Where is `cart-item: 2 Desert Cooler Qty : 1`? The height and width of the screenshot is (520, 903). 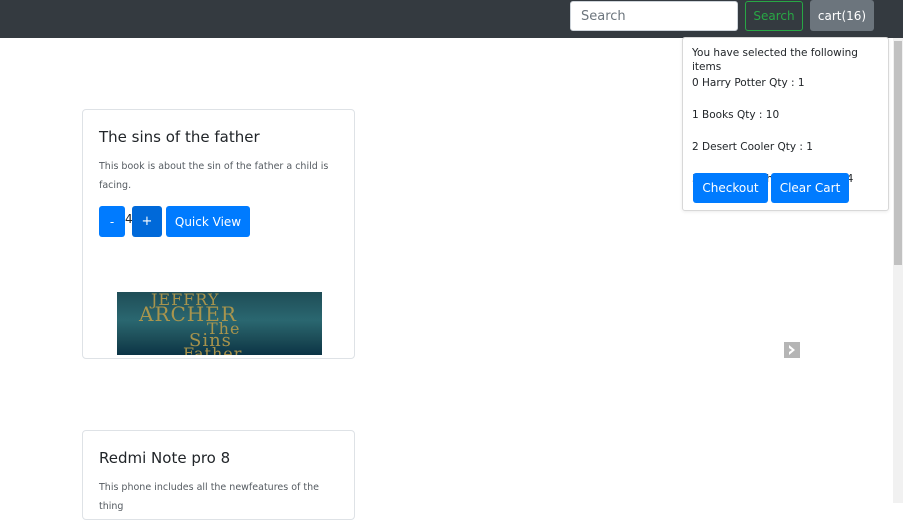
cart-item: 2 Desert Cooler Qty : 1 is located at coordinates (752, 147).